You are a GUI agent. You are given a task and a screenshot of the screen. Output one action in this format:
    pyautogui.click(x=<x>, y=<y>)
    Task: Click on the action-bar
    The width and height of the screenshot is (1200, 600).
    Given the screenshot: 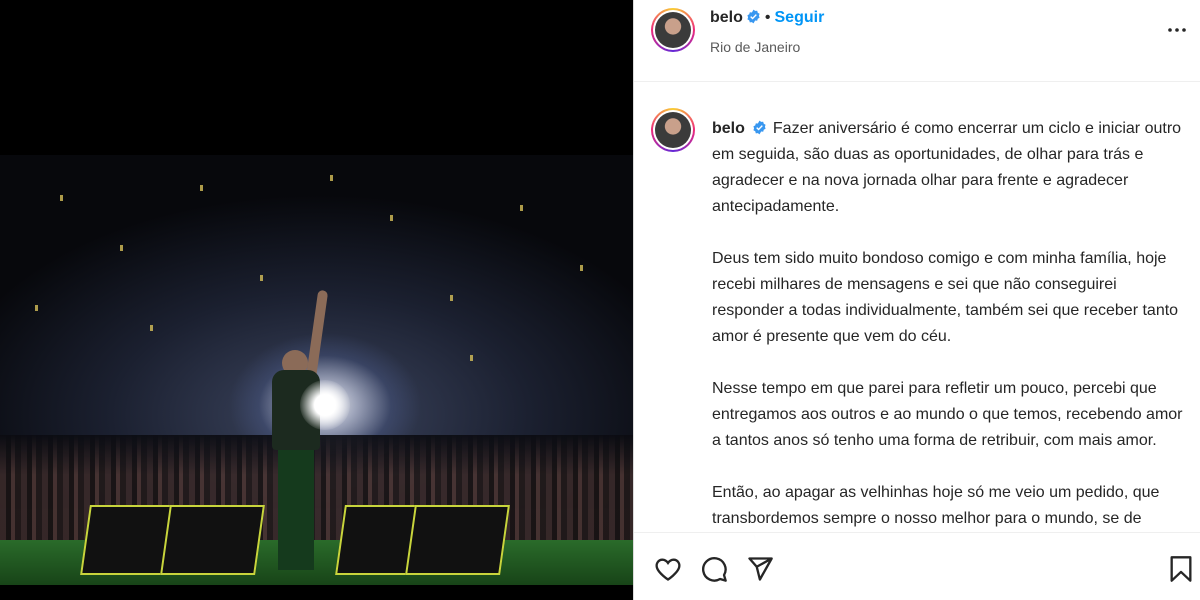 What is the action you would take?
    pyautogui.click(x=917, y=566)
    